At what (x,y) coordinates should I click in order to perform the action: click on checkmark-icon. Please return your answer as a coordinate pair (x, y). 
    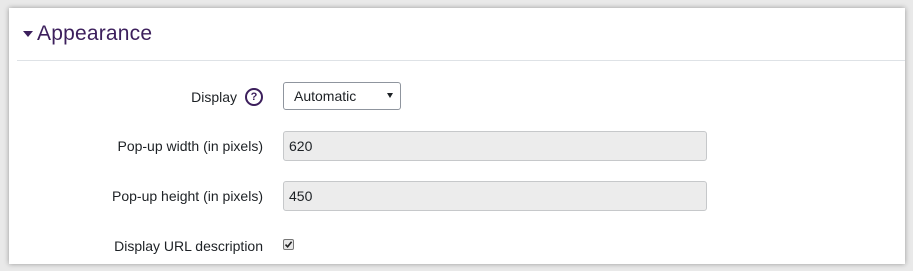
    Looking at the image, I should click on (288, 245).